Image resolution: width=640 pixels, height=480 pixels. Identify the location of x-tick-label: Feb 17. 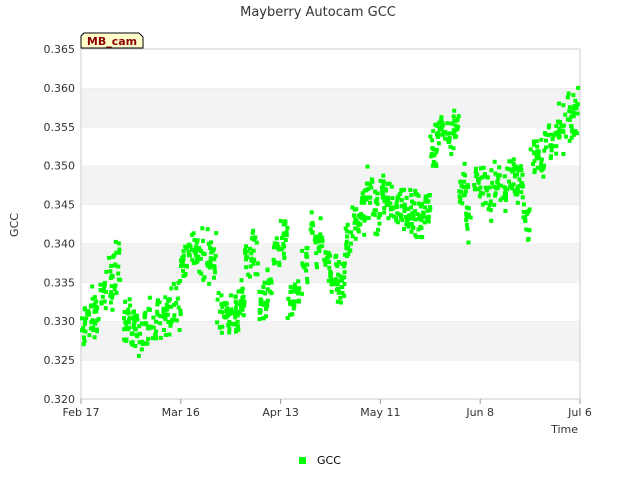
(81, 412).